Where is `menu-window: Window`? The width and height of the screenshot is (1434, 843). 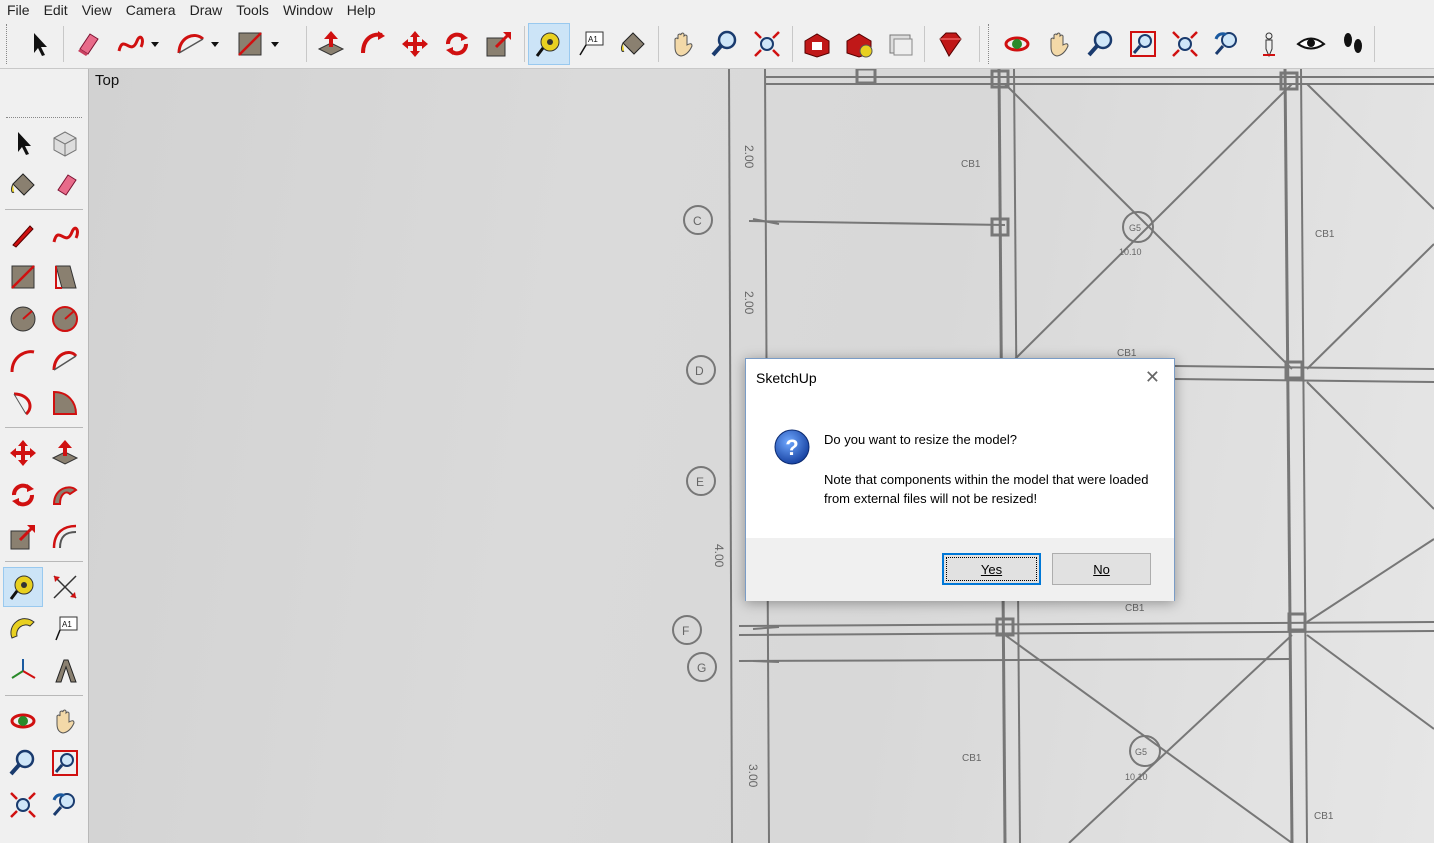
menu-window: Window is located at coordinates (308, 10).